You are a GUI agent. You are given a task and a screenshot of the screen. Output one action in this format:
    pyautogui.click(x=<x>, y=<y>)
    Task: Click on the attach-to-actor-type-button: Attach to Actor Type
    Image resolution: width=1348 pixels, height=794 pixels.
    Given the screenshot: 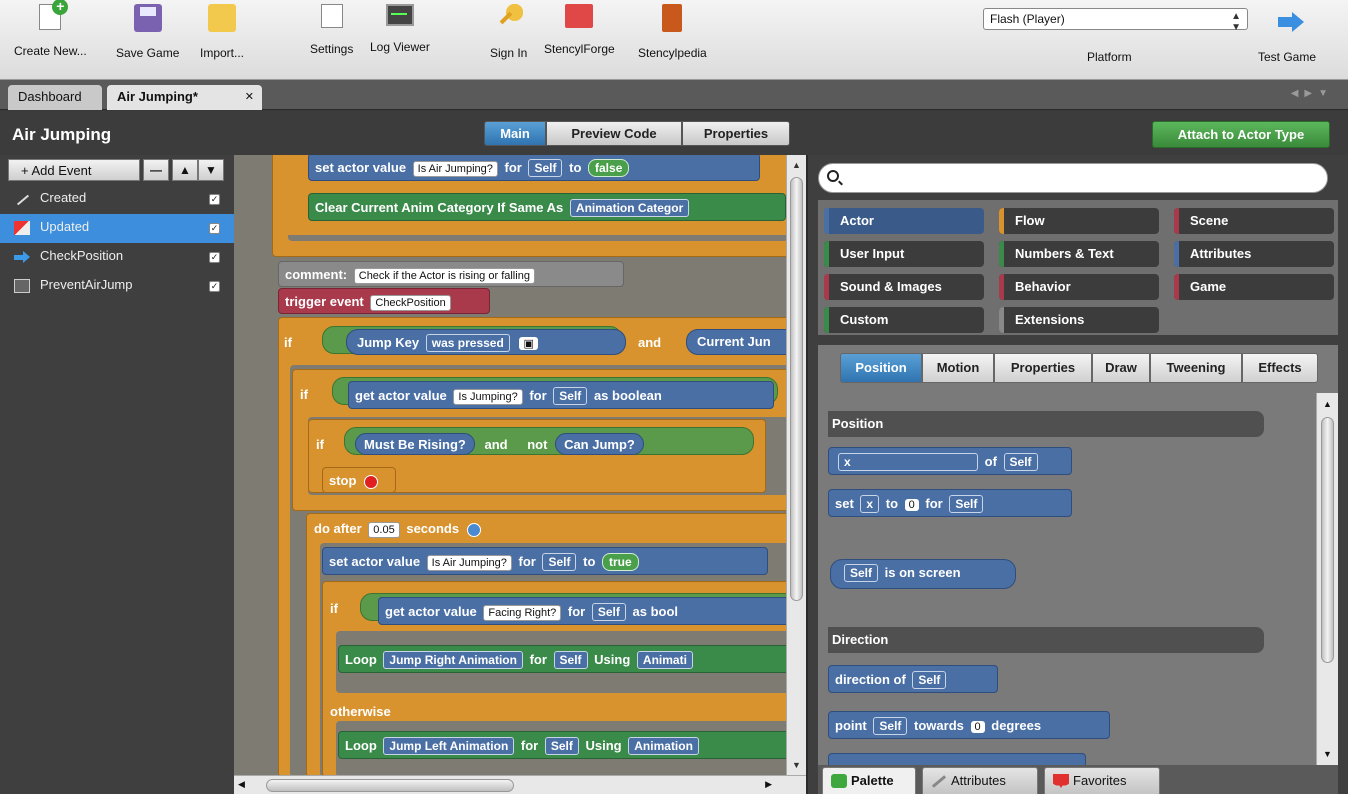 What is the action you would take?
    pyautogui.click(x=1241, y=134)
    